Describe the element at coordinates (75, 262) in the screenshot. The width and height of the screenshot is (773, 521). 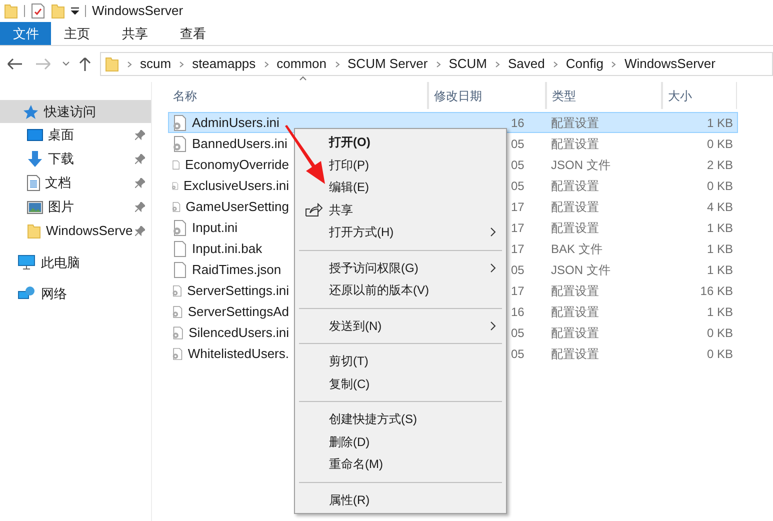
I see `nav-item: 此电脑` at that location.